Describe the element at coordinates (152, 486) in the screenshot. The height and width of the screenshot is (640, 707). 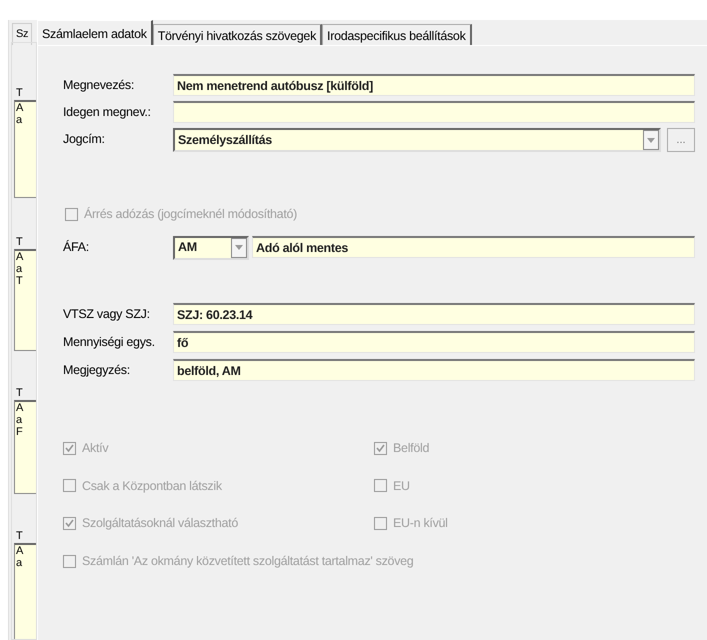
I see `checkbox-label: Csak a Központban látszik` at that location.